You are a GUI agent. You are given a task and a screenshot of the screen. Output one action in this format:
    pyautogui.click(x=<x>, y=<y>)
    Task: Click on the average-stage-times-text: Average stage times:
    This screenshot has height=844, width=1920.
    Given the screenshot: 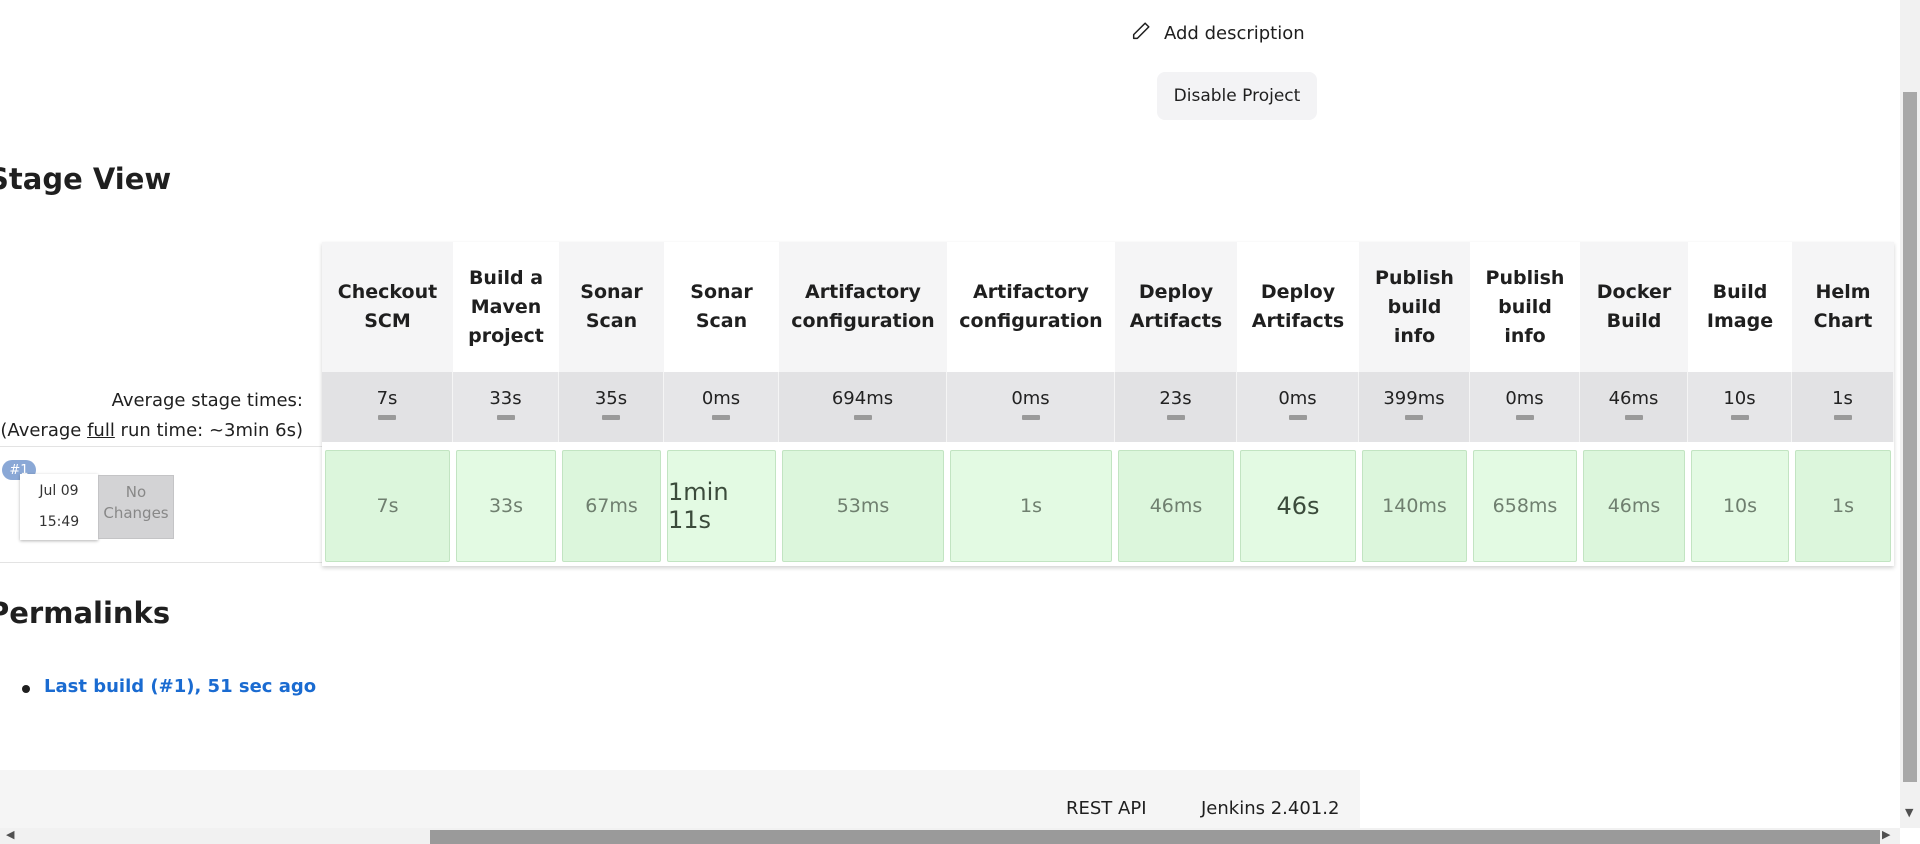 What is the action you would take?
    pyautogui.click(x=207, y=400)
    